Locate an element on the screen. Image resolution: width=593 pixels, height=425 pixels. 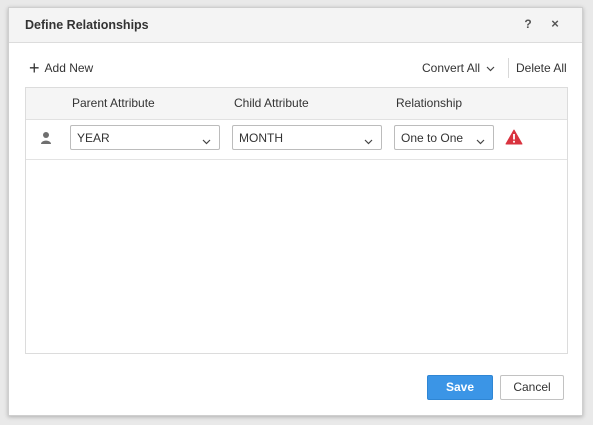
relationship-value: One to One is located at coordinates (432, 138).